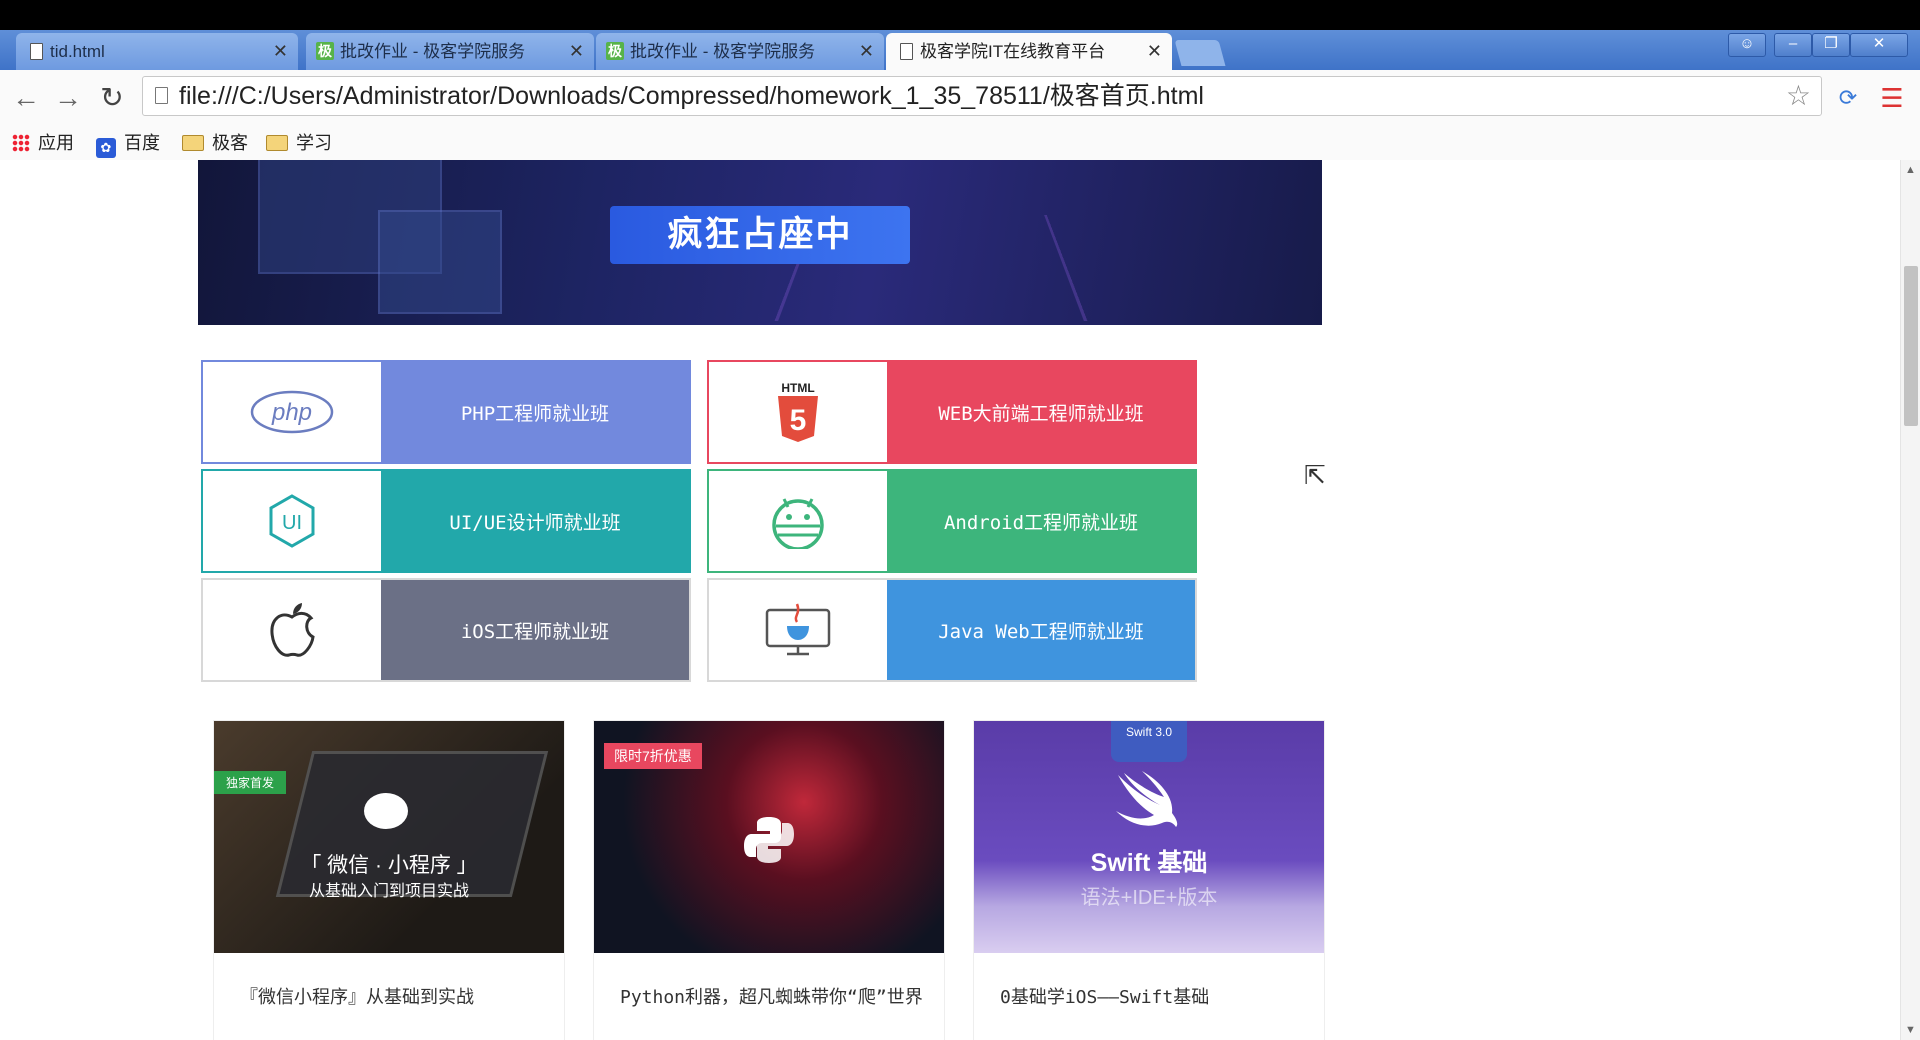  What do you see at coordinates (760, 235) in the screenshot?
I see `seat-button: 疯狂占座中` at bounding box center [760, 235].